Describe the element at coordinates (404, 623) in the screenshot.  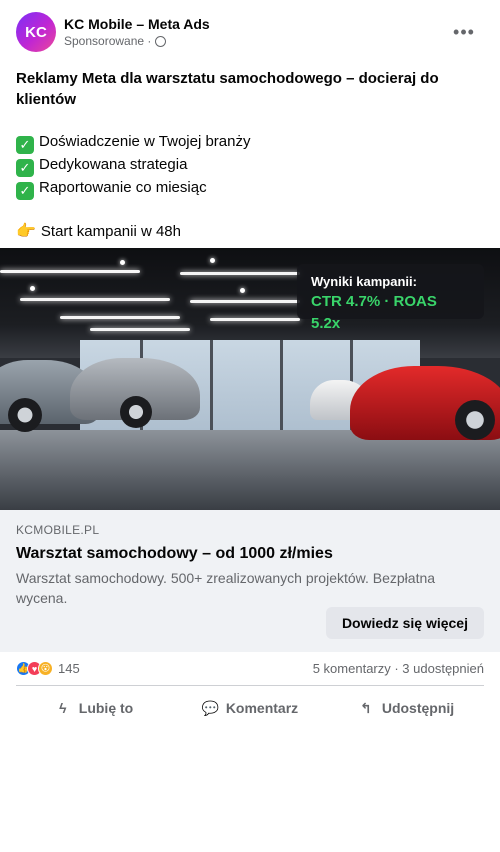
I see `learn-more-button: Dowiedz się więcej` at that location.